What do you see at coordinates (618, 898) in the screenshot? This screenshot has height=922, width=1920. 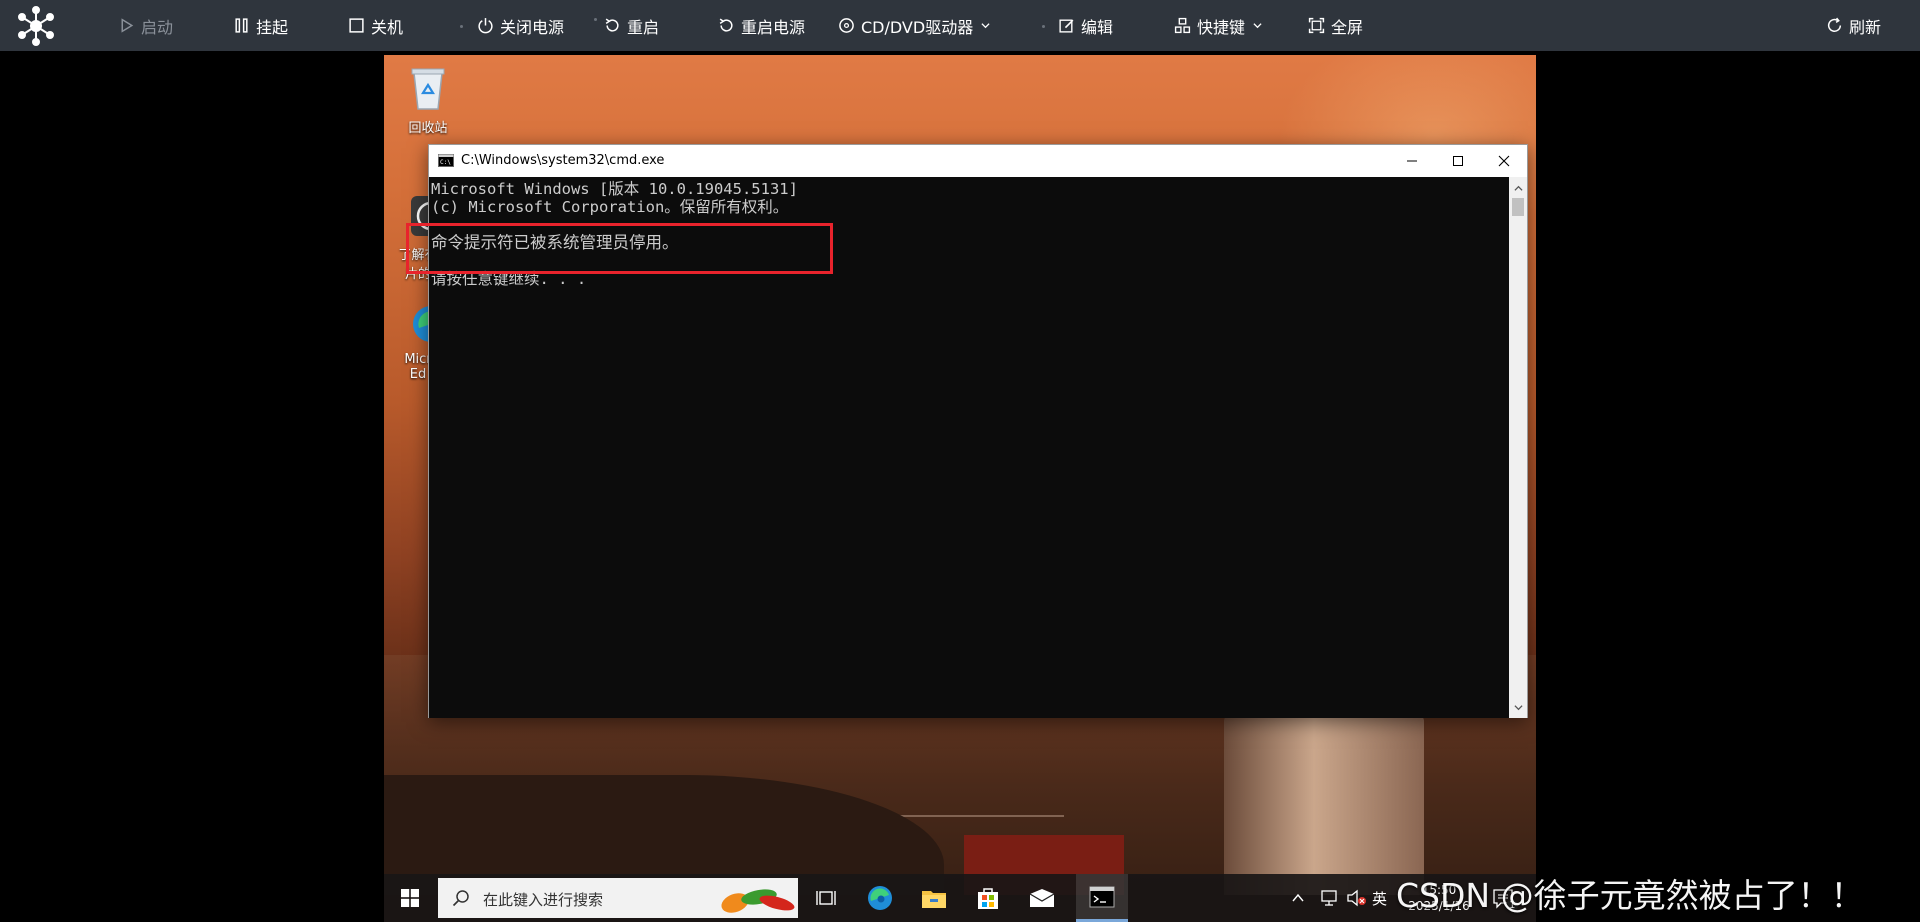 I see `taskbar-search-box: 在此键入进行搜索` at bounding box center [618, 898].